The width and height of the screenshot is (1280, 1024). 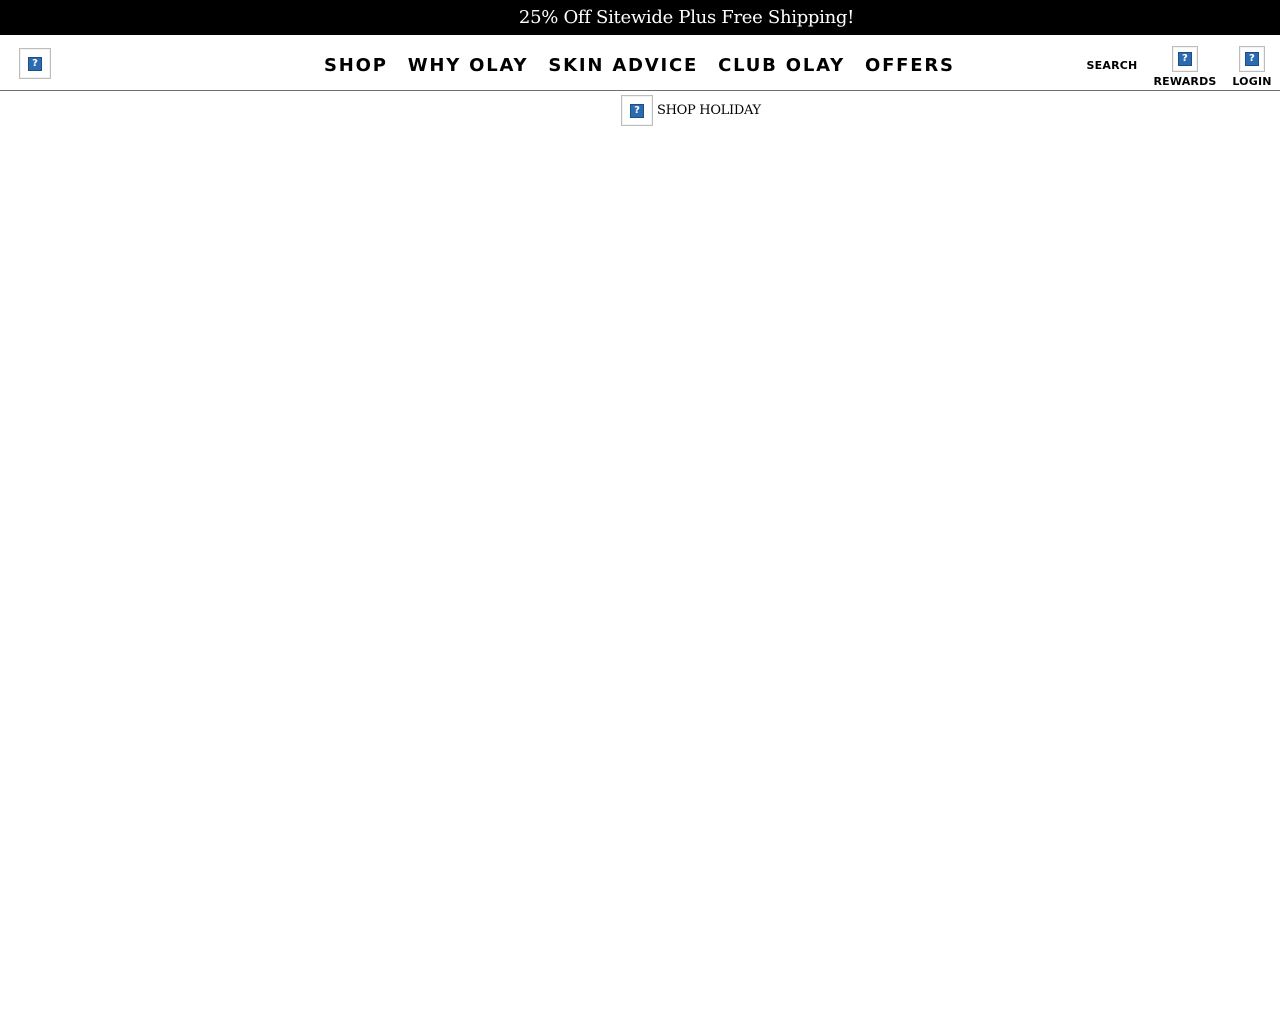 What do you see at coordinates (1252, 81) in the screenshot?
I see `login-label: LOGIN` at bounding box center [1252, 81].